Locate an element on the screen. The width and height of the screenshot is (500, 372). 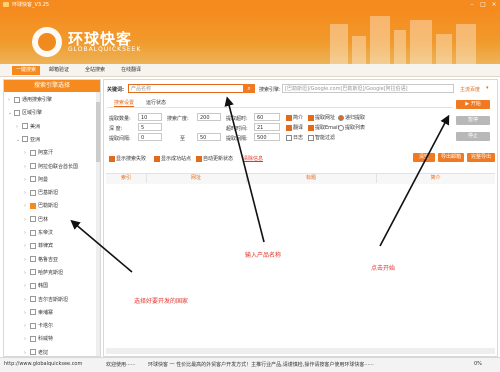
arrow-to-keyword is located at coordinates (244, 169).